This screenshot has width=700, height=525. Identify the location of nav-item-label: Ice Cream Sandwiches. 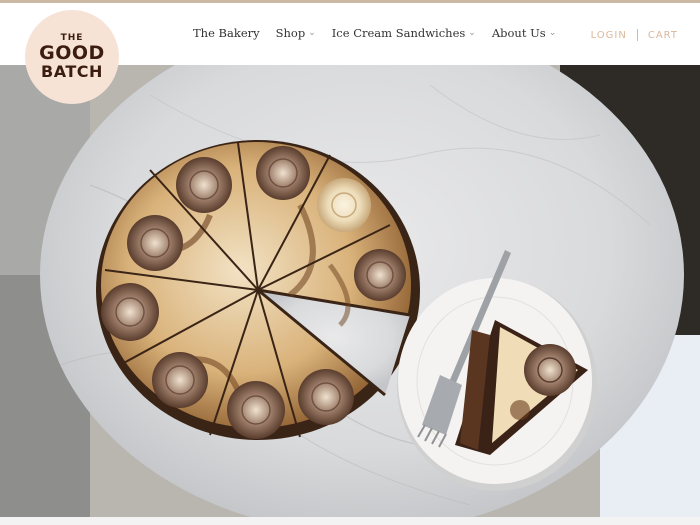
(398, 33).